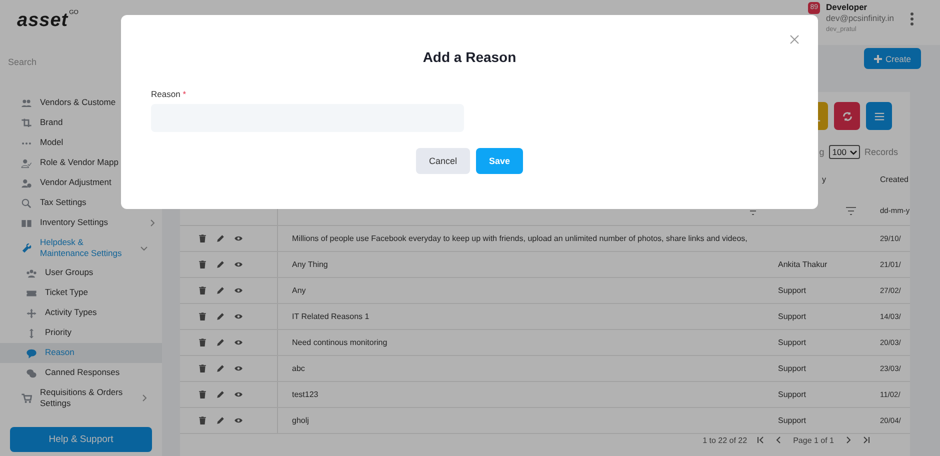 Image resolution: width=940 pixels, height=456 pixels. What do you see at coordinates (26, 103) in the screenshot?
I see `people-icon` at bounding box center [26, 103].